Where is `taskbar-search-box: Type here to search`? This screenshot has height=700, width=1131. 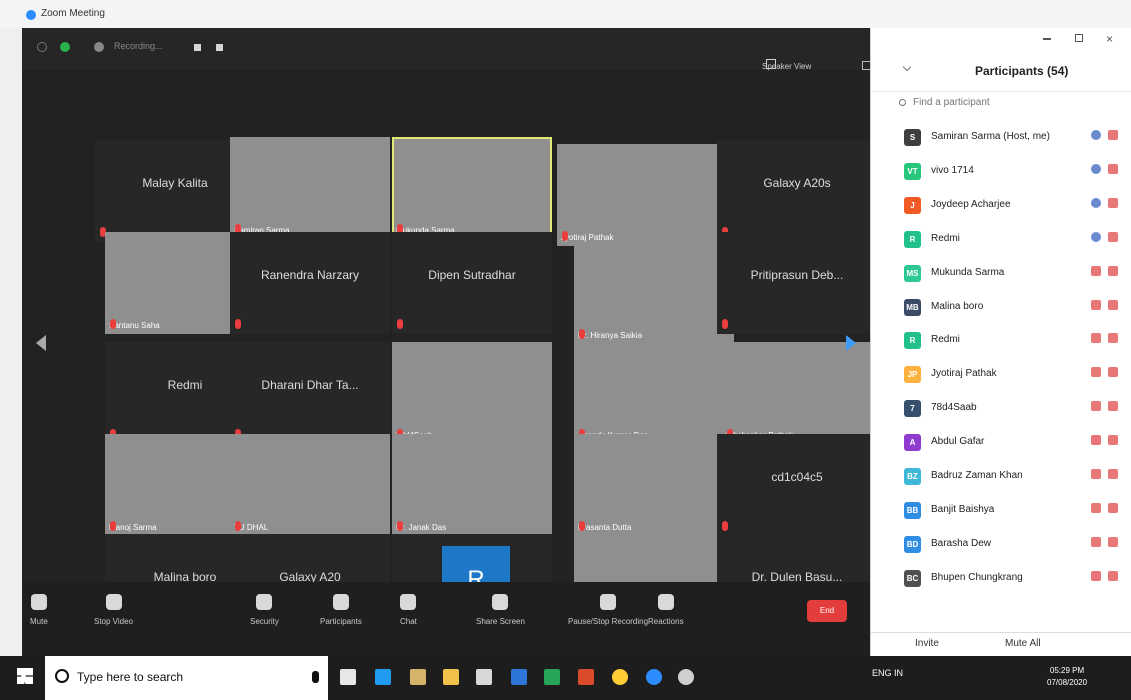 taskbar-search-box: Type here to search is located at coordinates (186, 678).